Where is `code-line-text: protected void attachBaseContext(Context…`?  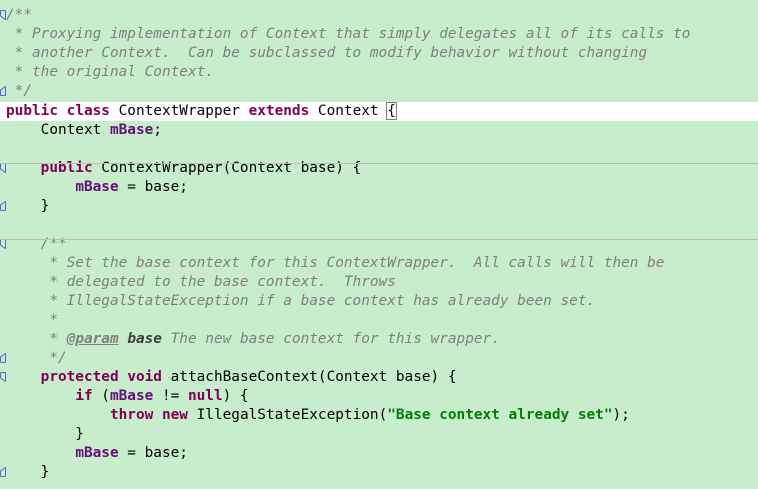 code-line-text: protected void attachBaseContext(Context… is located at coordinates (231, 377).